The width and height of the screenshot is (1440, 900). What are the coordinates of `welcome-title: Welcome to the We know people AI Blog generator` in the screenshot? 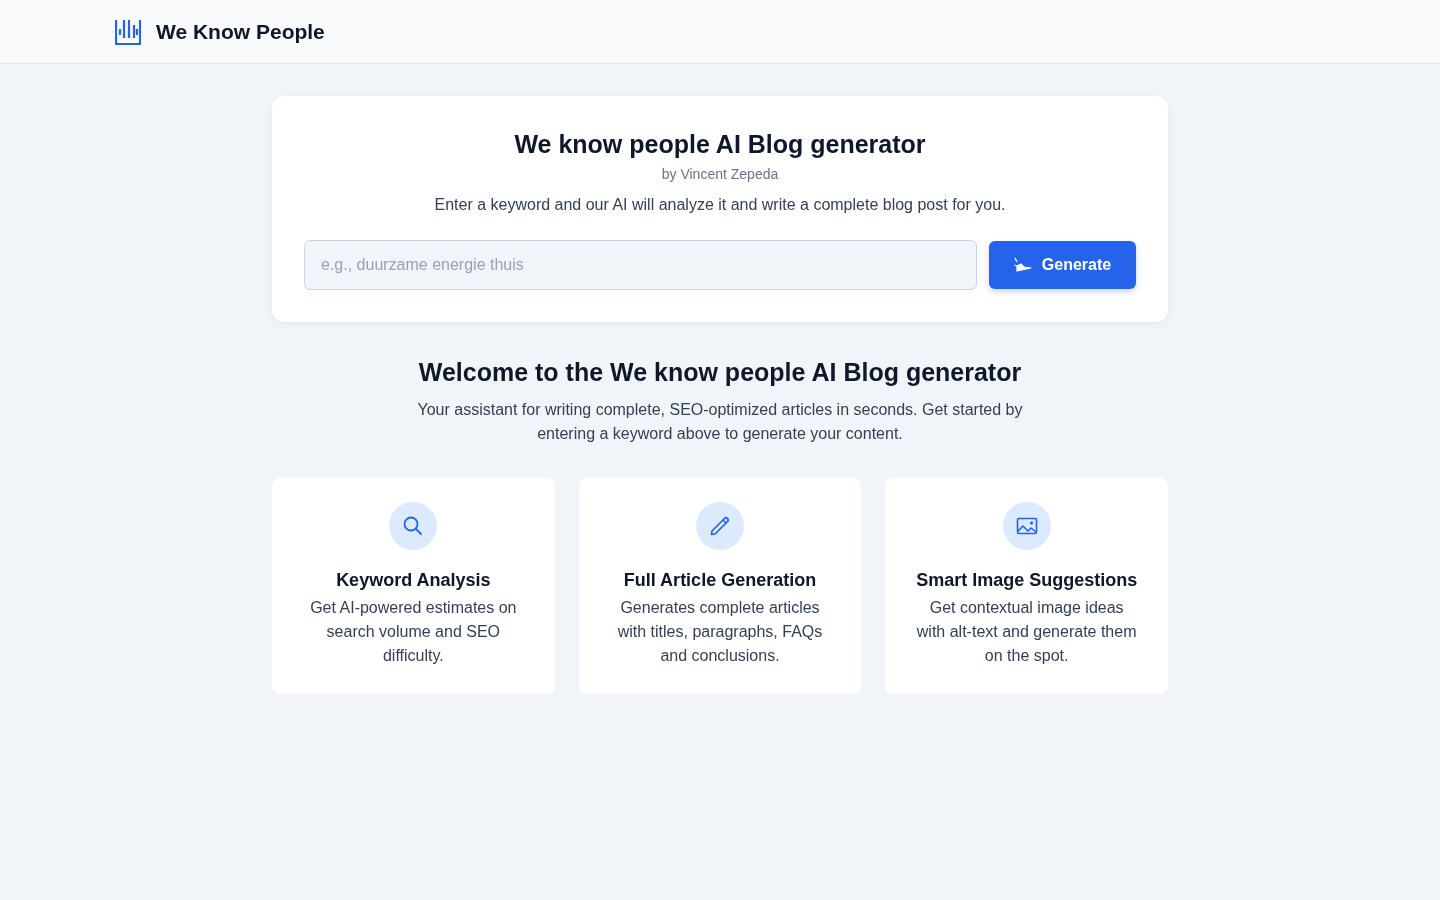 It's located at (720, 372).